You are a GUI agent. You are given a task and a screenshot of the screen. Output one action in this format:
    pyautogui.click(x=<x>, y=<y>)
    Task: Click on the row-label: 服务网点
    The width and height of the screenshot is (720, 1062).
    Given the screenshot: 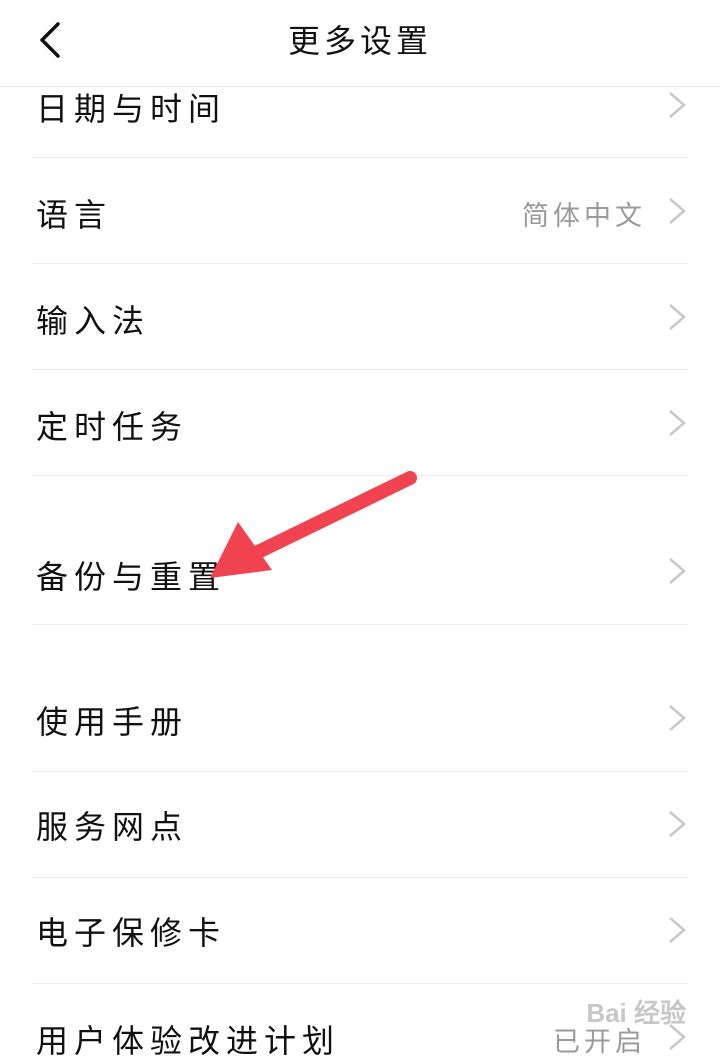 What is the action you would take?
    pyautogui.click(x=112, y=827)
    